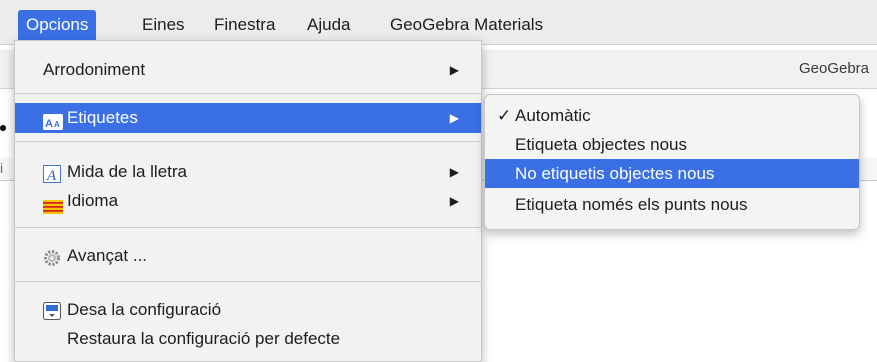 This screenshot has height=362, width=877. Describe the element at coordinates (504, 115) in the screenshot. I see `checkmark-icon: ✓` at that location.